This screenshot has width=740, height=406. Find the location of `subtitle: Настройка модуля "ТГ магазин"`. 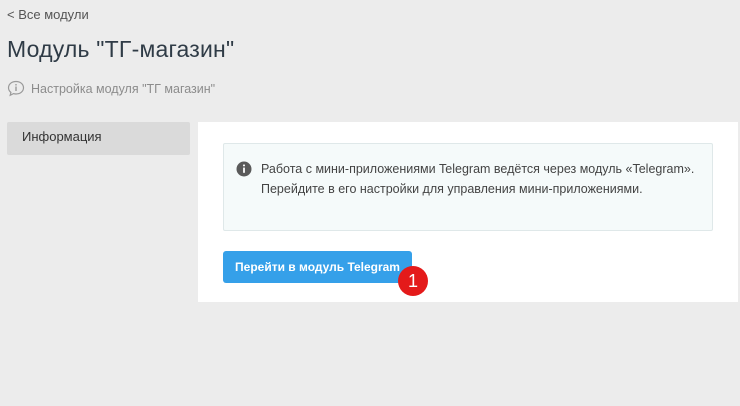

subtitle: Настройка модуля "ТГ магазин" is located at coordinates (111, 88).